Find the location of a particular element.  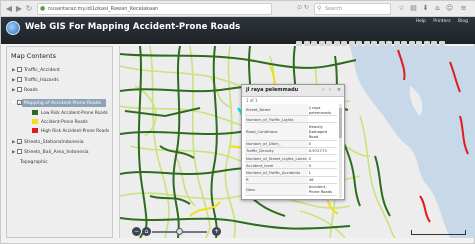

attribute-key: Accident_level is located at coordinates (276, 165).